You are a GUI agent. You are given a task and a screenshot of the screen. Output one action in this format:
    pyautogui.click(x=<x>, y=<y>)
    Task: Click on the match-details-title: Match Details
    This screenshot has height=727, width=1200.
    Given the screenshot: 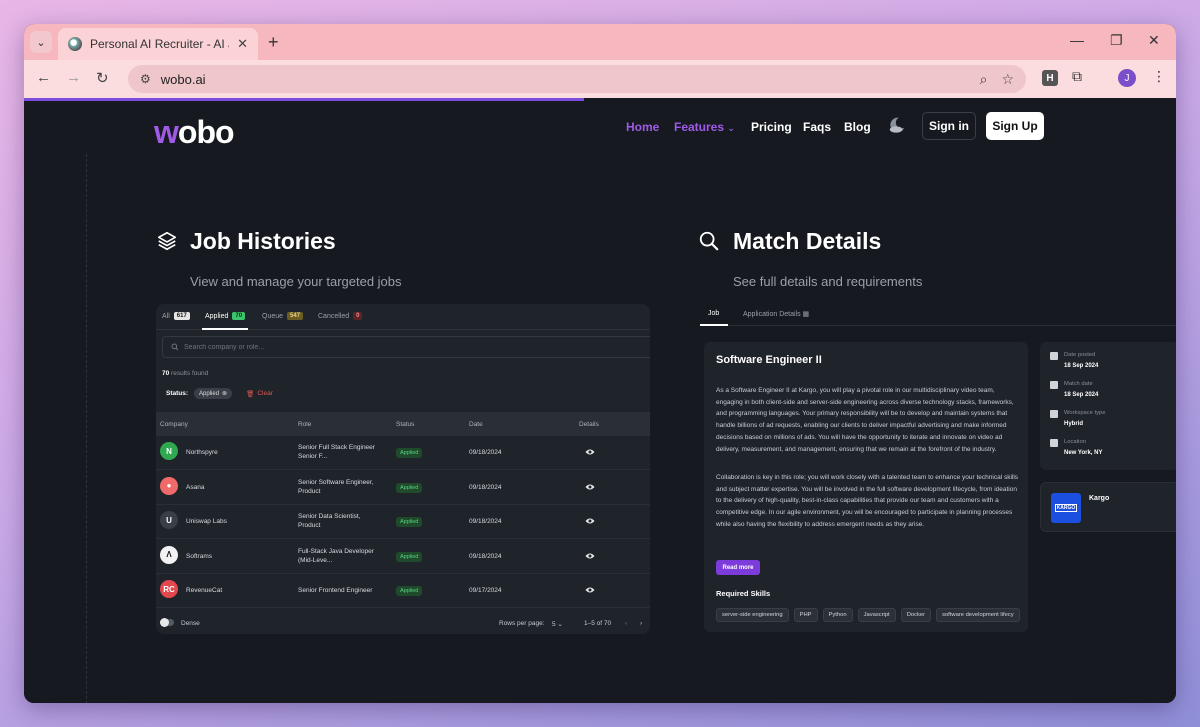 What is the action you would take?
    pyautogui.click(x=807, y=241)
    